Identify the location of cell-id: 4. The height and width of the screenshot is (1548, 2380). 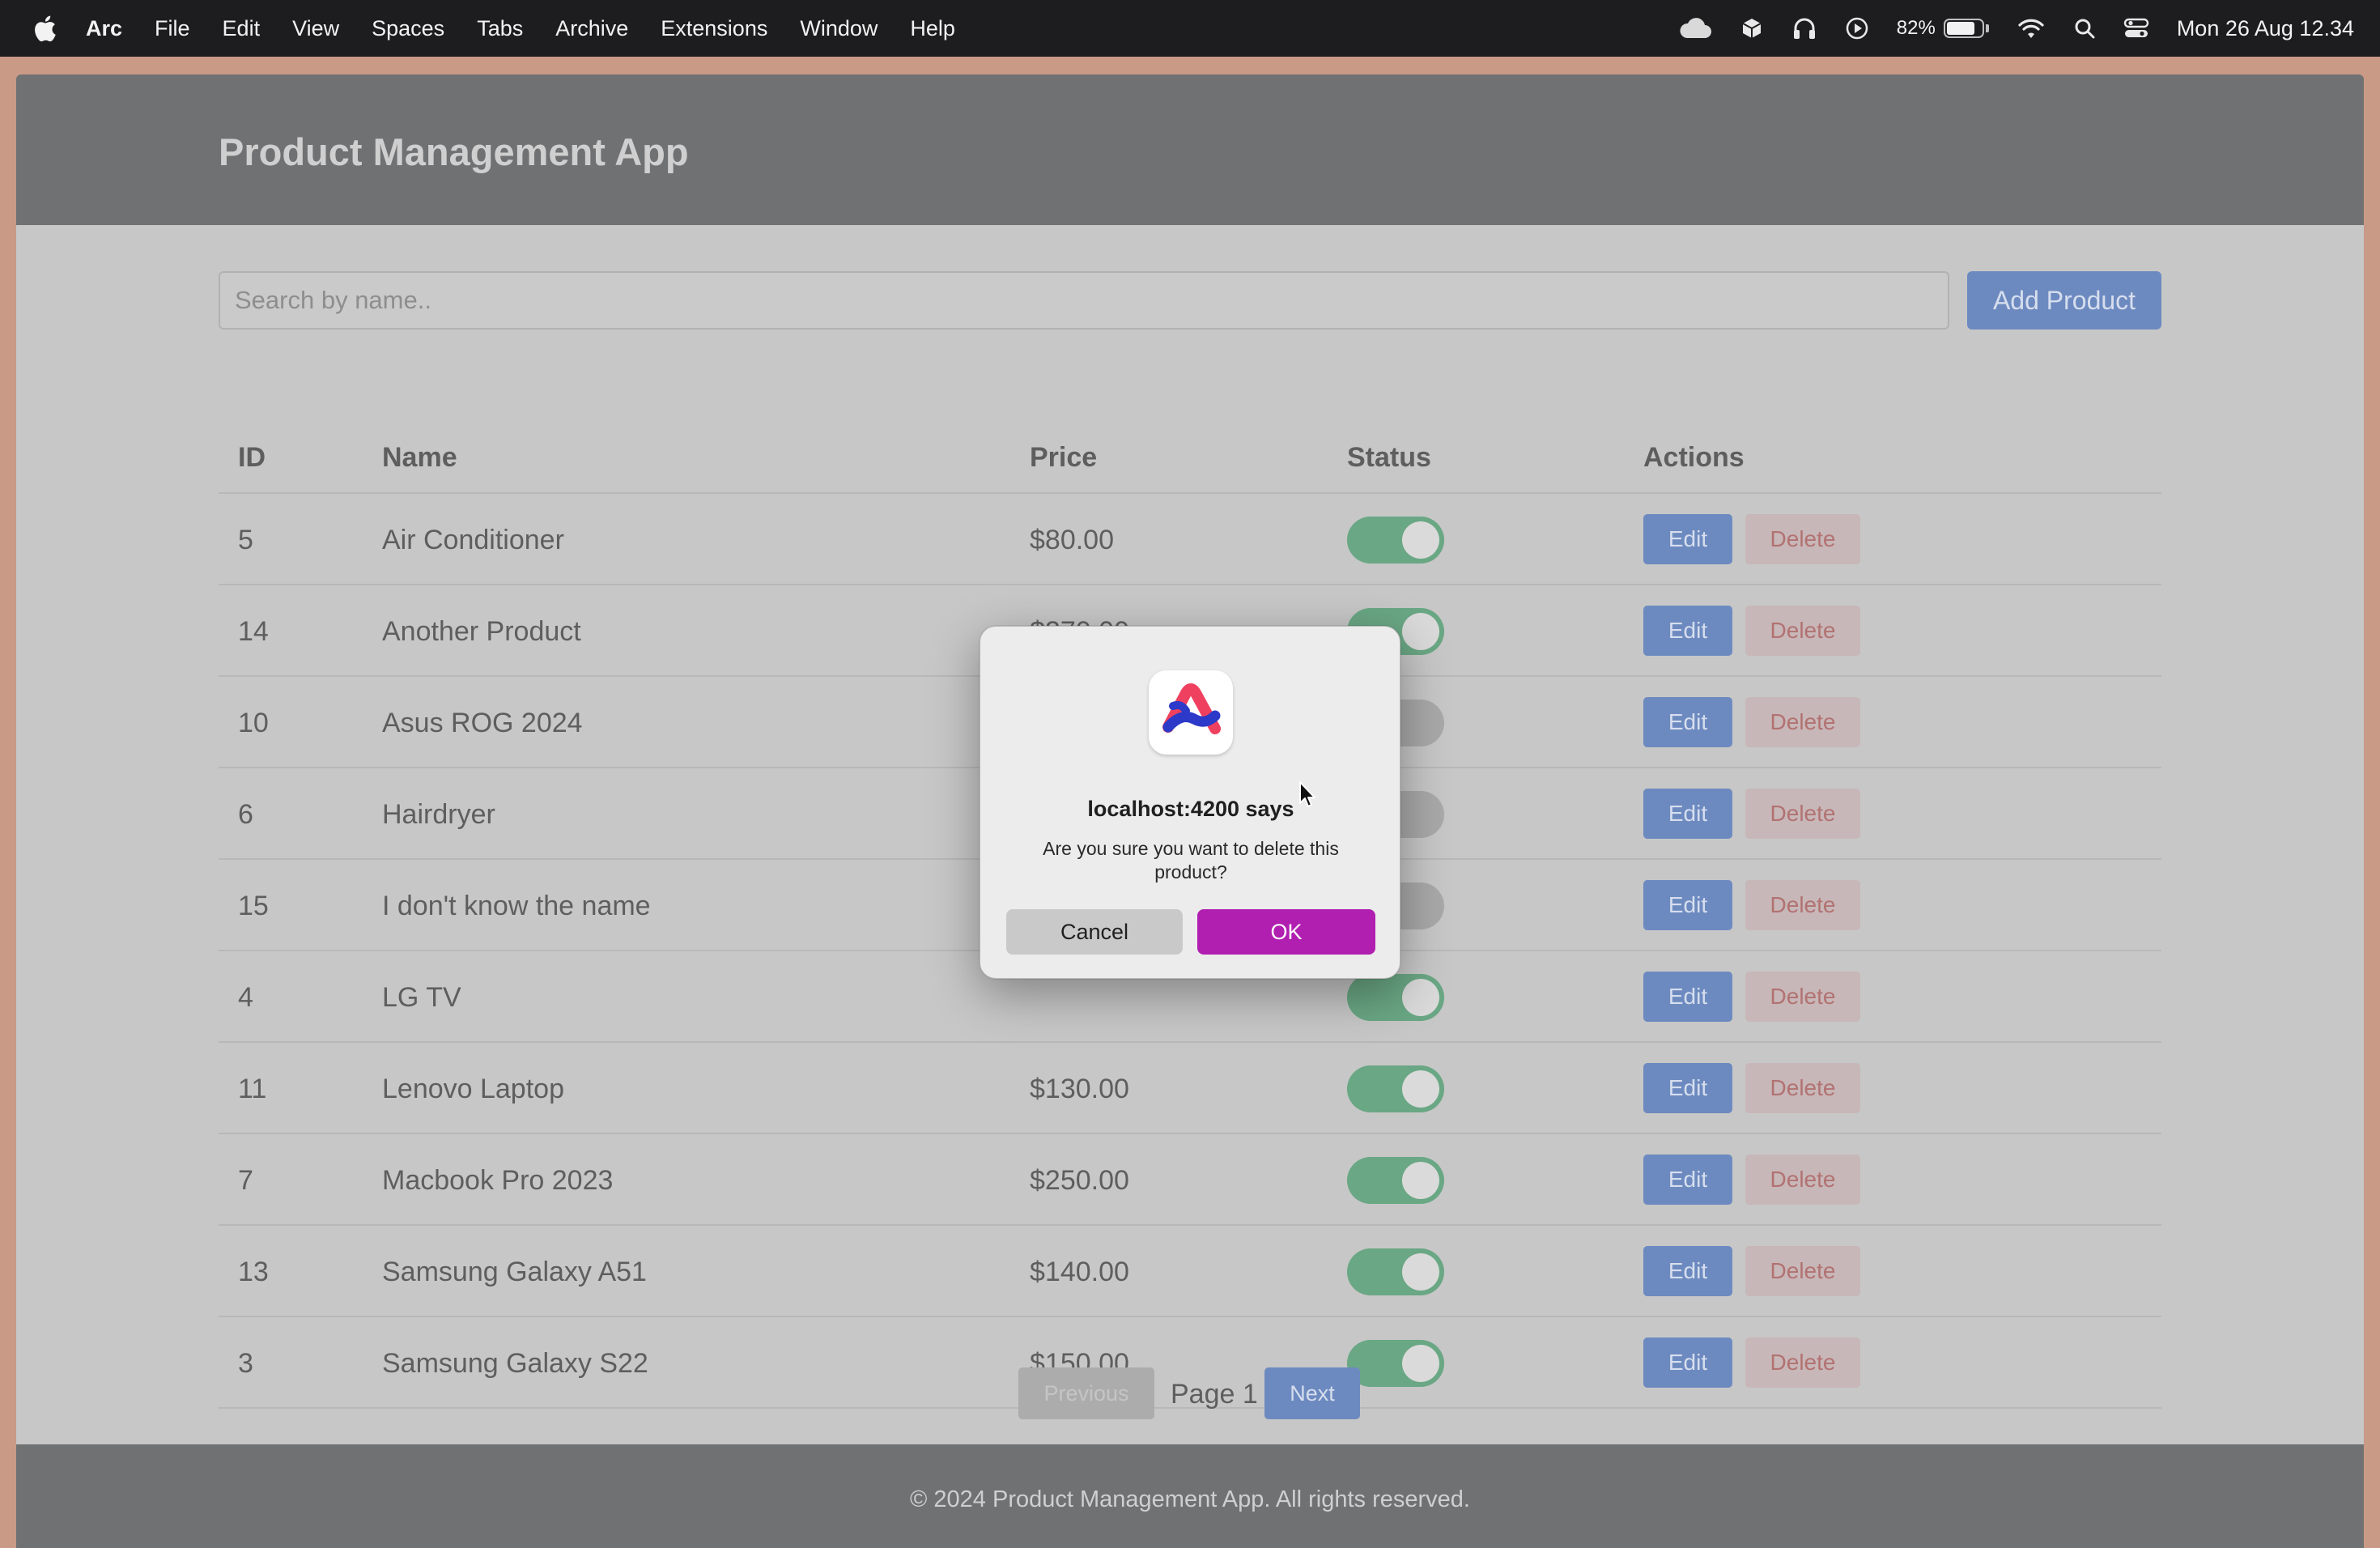
(245, 997).